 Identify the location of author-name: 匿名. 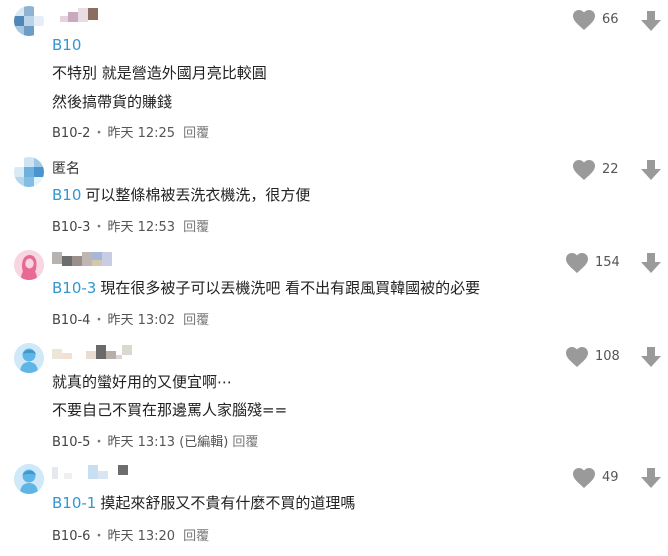
(66, 169).